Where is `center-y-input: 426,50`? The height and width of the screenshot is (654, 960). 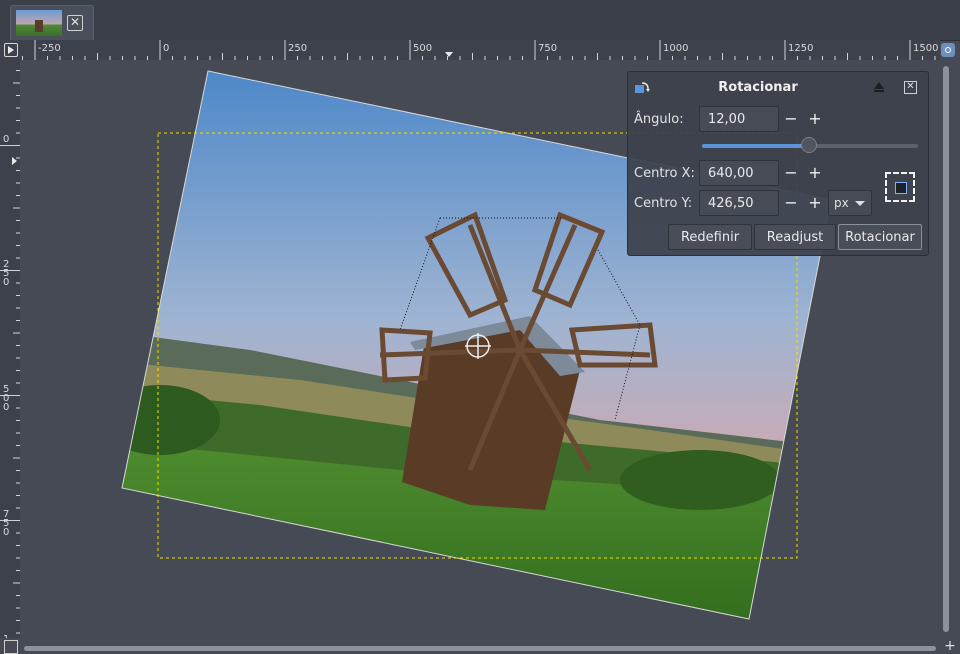
center-y-input: 426,50 is located at coordinates (739, 203).